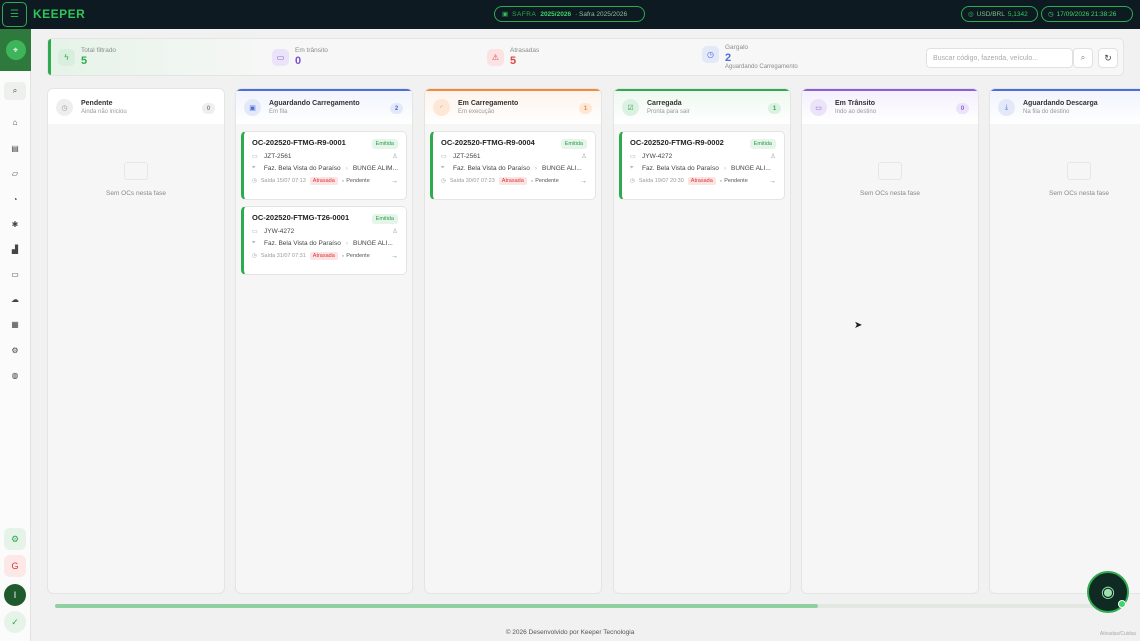 Image resolution: width=1140 pixels, height=641 pixels. I want to click on bug-icon: ✱, so click(15, 224).